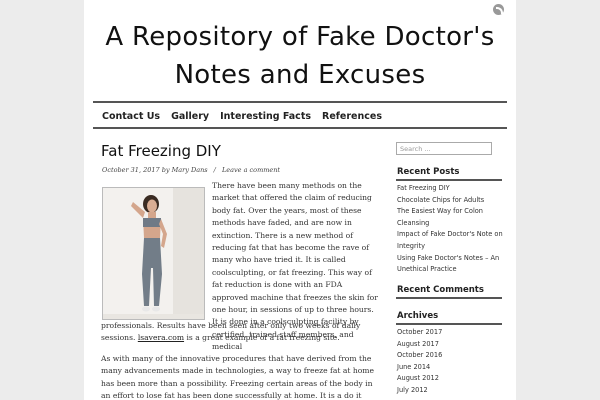 This screenshot has height=400, width=600. What do you see at coordinates (161, 151) in the screenshot?
I see `post-title: Fat Freezing DIY` at bounding box center [161, 151].